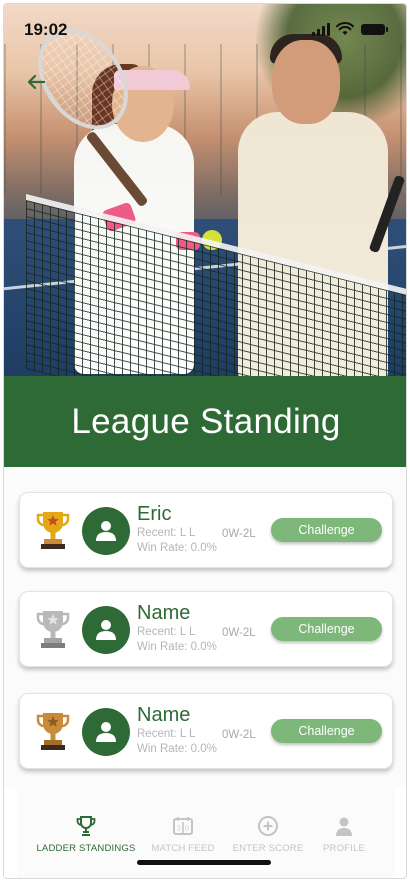 The width and height of the screenshot is (410, 882). What do you see at coordinates (345, 28) in the screenshot?
I see `wifi-icon` at bounding box center [345, 28].